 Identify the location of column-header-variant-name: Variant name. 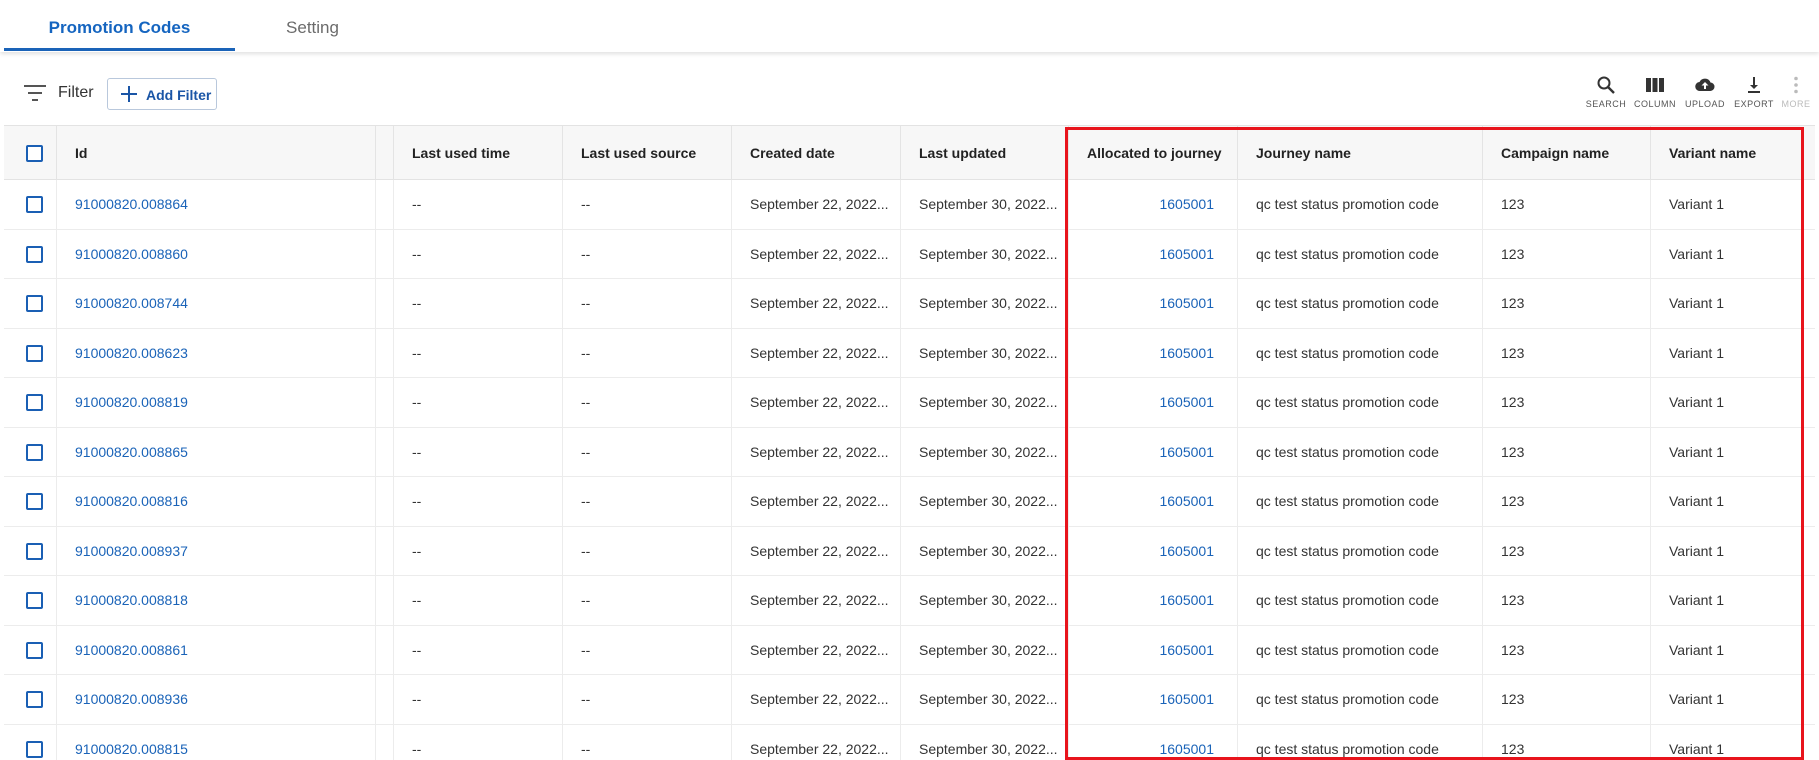
(1733, 153).